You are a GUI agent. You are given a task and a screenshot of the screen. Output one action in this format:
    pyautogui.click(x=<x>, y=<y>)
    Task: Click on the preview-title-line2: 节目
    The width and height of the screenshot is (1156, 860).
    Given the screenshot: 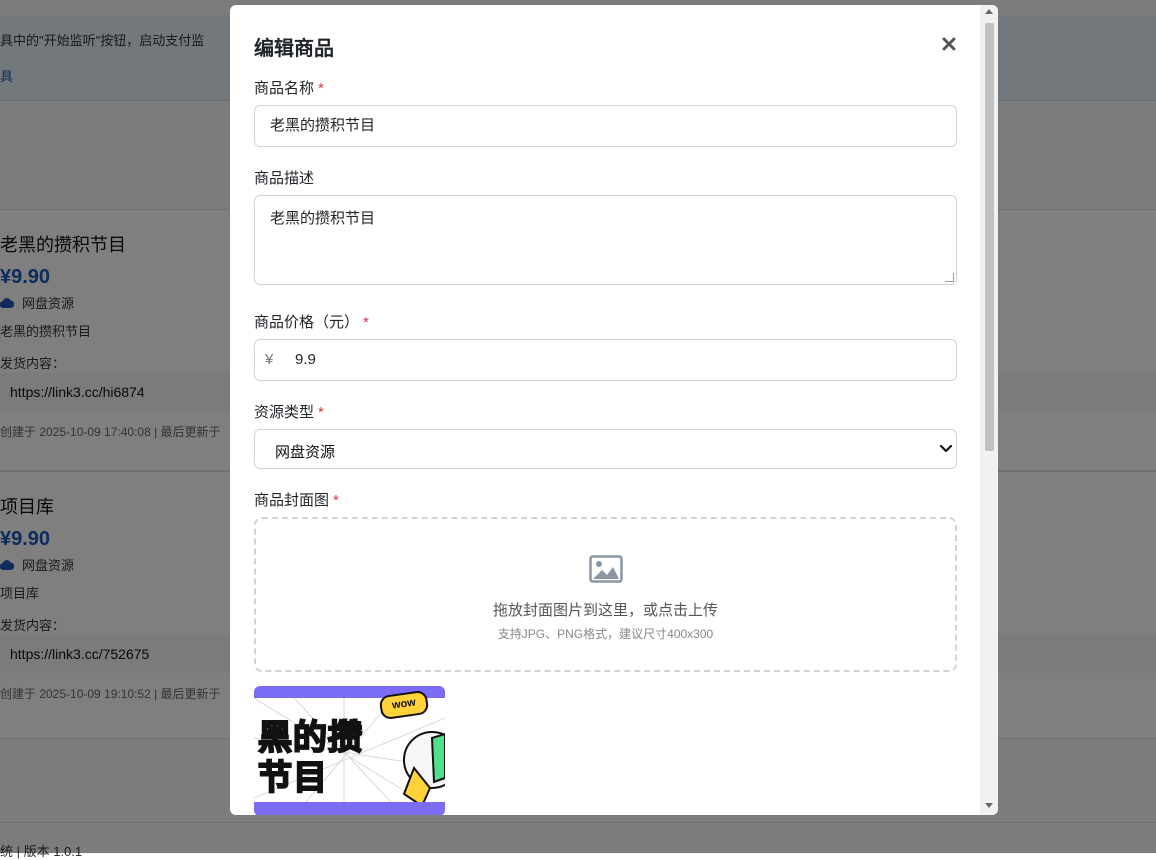 What is the action you would take?
    pyautogui.click(x=292, y=778)
    